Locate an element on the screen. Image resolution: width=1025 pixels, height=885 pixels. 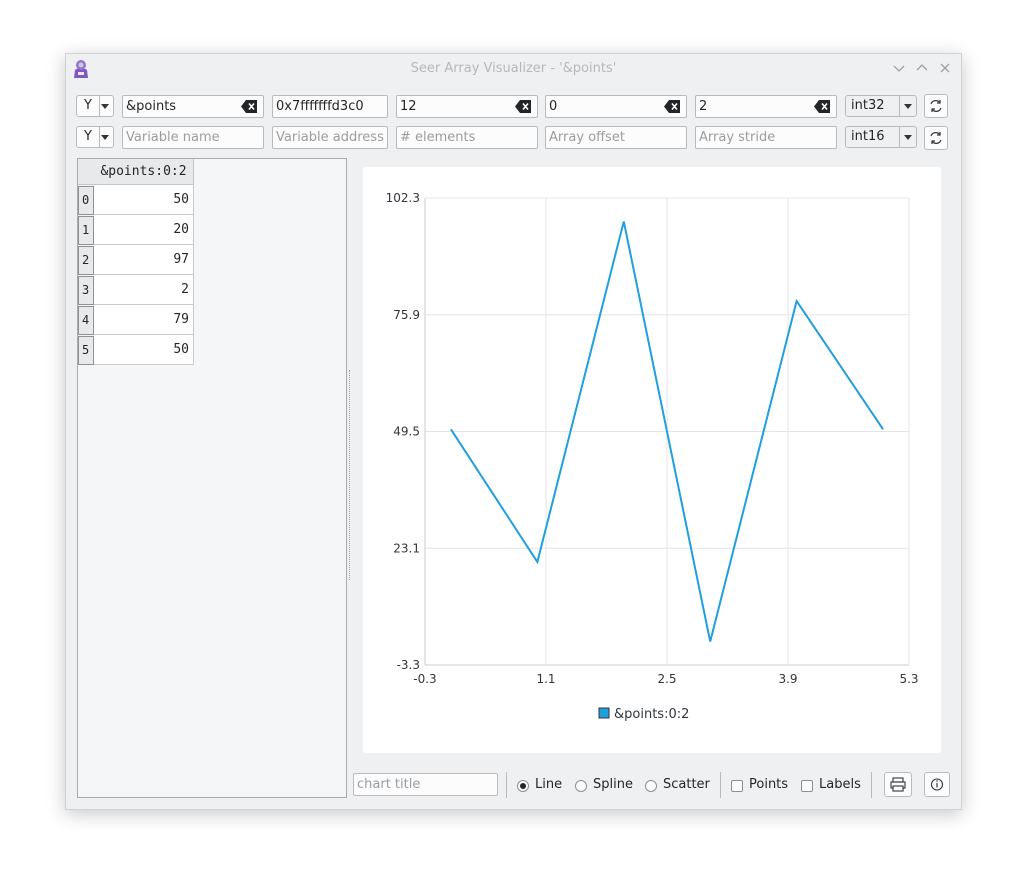
minimize-button is located at coordinates (899, 68).